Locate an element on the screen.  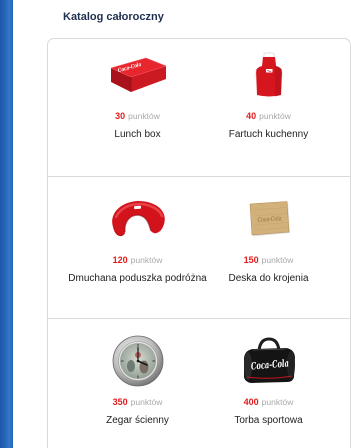
cutting-board-icon: Coca-Cola is located at coordinates (269, 219).